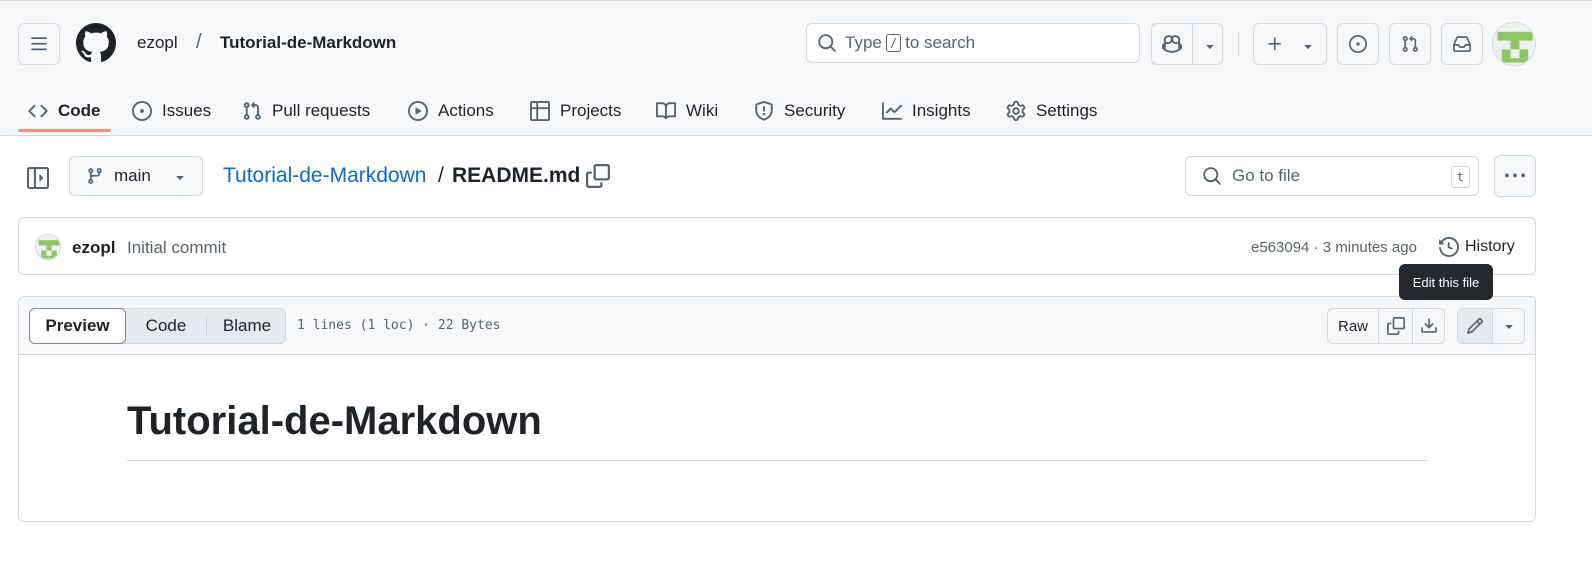  I want to click on edit-file-tooltip: Edit this file, so click(1446, 282).